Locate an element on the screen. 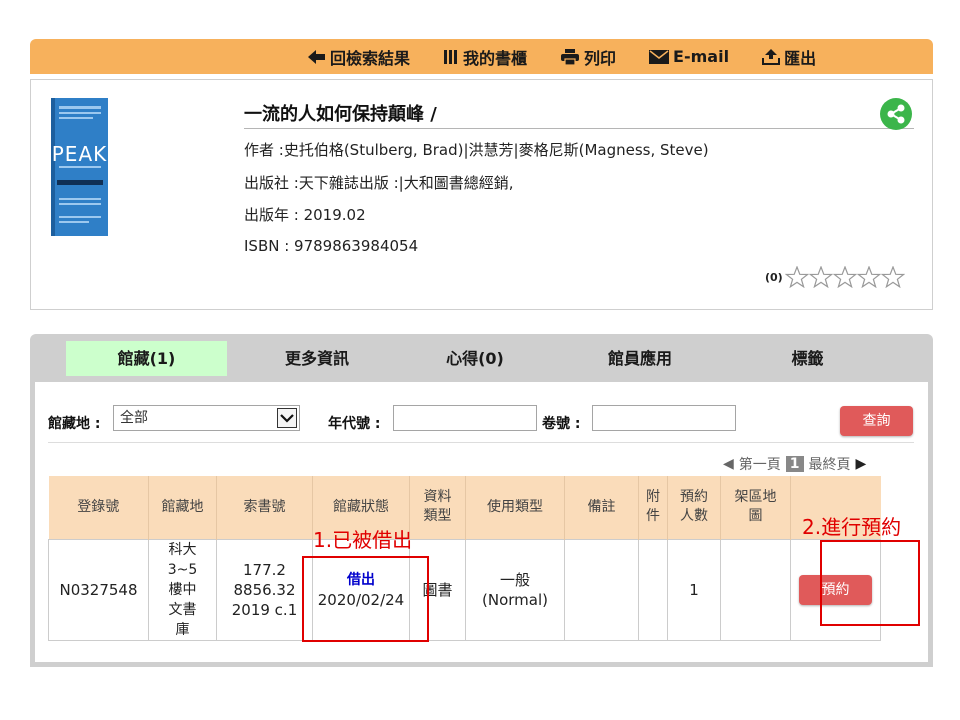  location-filter-label: 館藏地 : is located at coordinates (74, 424).